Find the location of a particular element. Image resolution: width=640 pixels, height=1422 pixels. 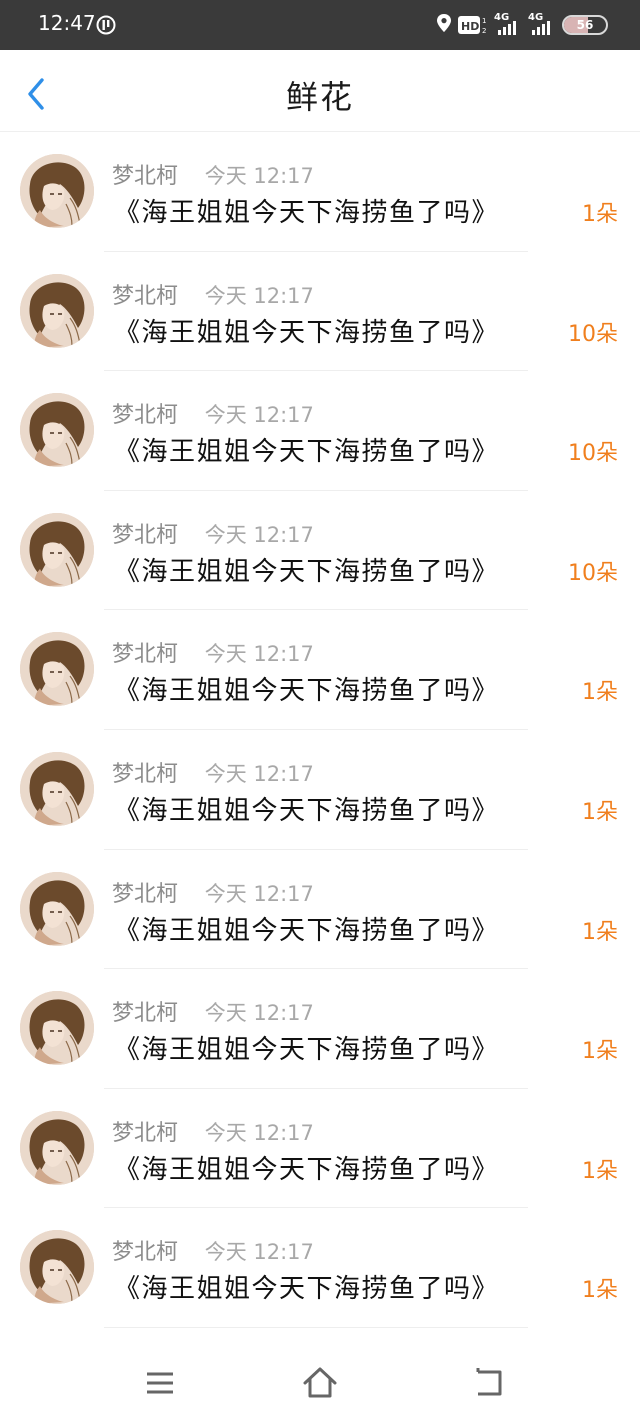

notification-icon is located at coordinates (106, 25).